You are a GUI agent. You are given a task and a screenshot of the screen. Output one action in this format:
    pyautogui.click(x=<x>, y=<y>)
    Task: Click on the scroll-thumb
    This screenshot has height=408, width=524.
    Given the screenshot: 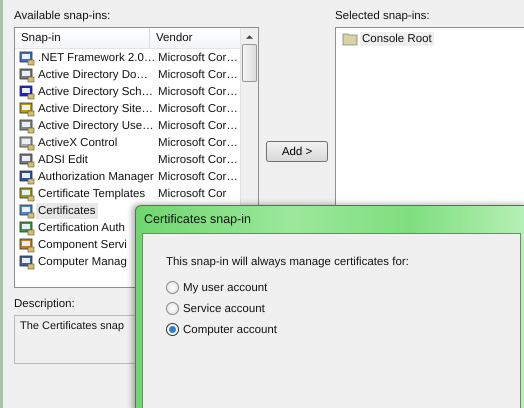 What is the action you would take?
    pyautogui.click(x=249, y=63)
    